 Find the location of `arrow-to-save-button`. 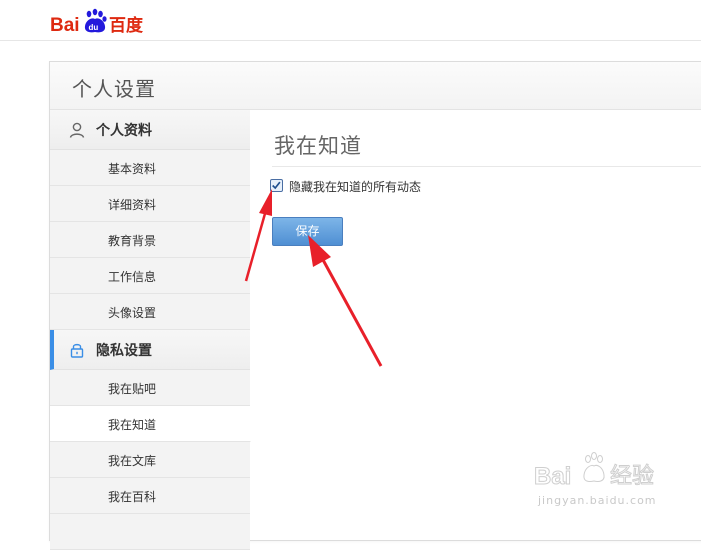

arrow-to-save-button is located at coordinates (345, 301).